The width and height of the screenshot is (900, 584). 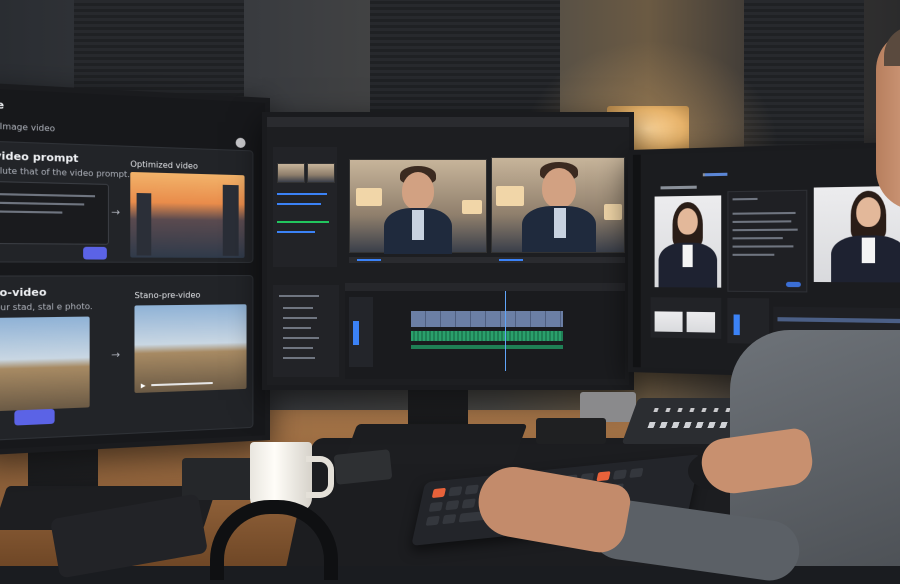 What do you see at coordinates (190, 349) in the screenshot?
I see `output-video-player: ▶` at bounding box center [190, 349].